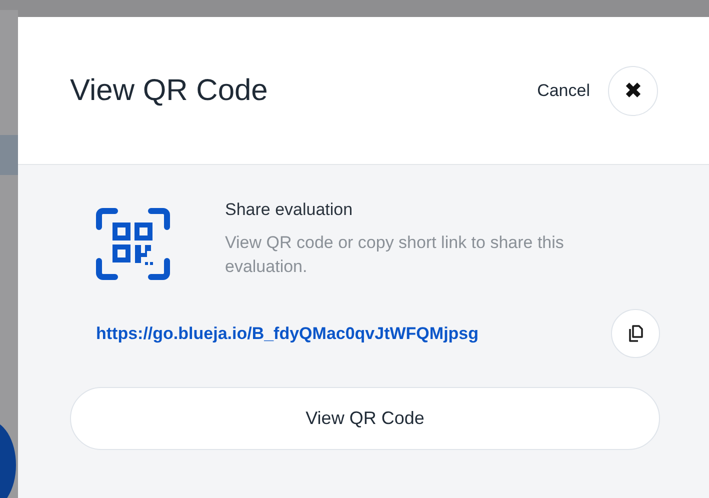 The height and width of the screenshot is (498, 709). Describe the element at coordinates (365, 418) in the screenshot. I see `view-qr-code-button: View QR Code` at that location.